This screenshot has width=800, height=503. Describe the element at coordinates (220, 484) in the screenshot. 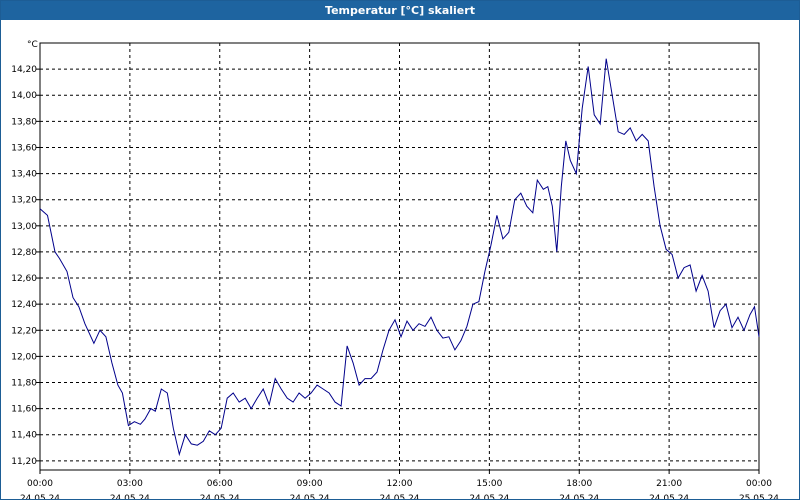

I see `x-tick-time-label: 06:00` at that location.